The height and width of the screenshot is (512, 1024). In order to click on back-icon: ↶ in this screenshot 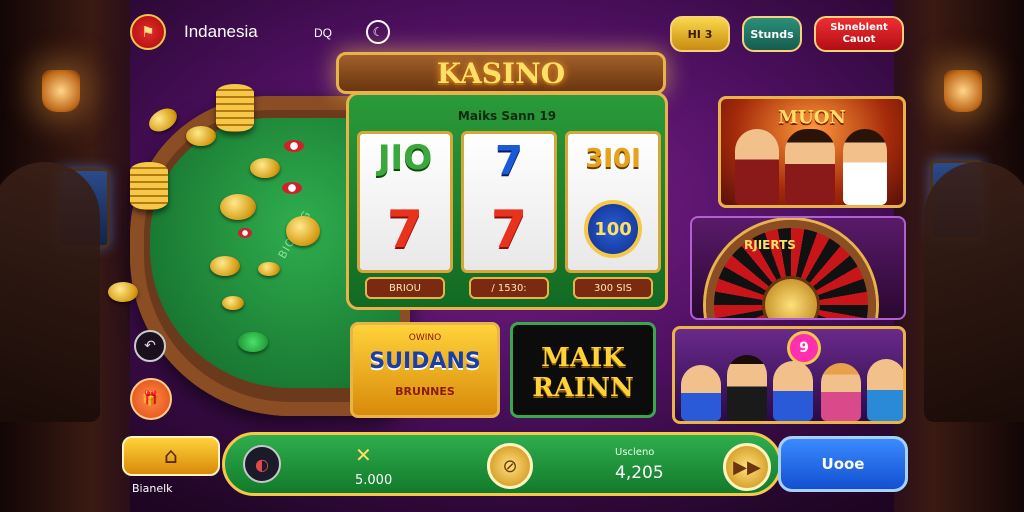, I will do `click(150, 346)`.